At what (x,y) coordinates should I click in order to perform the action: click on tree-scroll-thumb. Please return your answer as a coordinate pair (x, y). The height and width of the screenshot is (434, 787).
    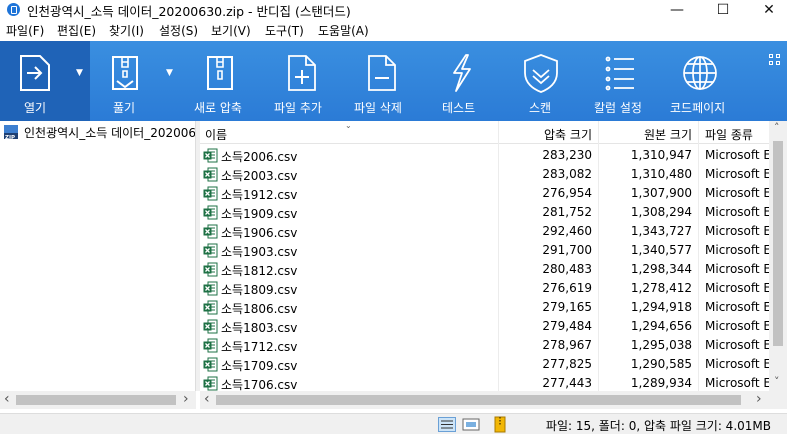
    Looking at the image, I should click on (96, 400).